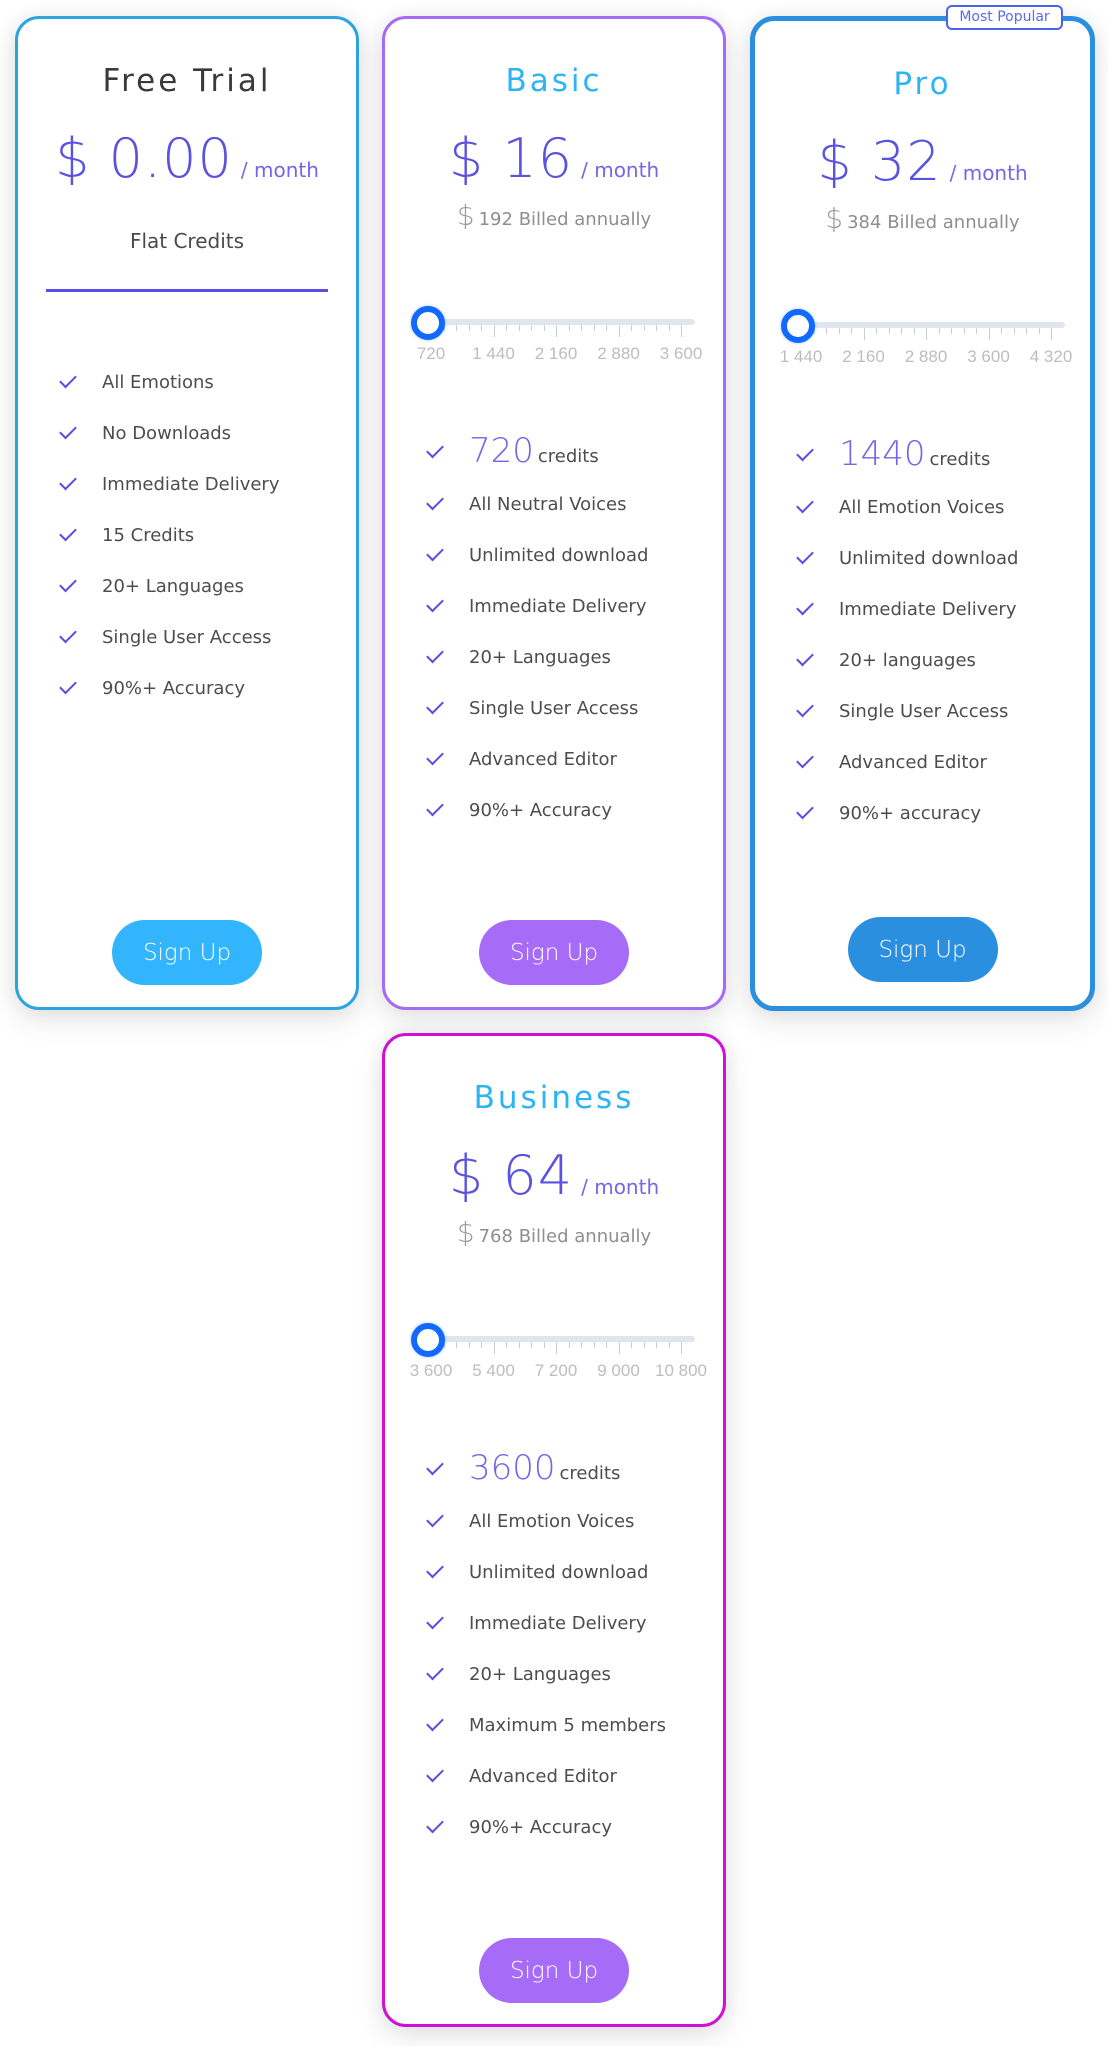 The width and height of the screenshot is (1108, 2046). I want to click on price-amount: $ 32, so click(879, 161).